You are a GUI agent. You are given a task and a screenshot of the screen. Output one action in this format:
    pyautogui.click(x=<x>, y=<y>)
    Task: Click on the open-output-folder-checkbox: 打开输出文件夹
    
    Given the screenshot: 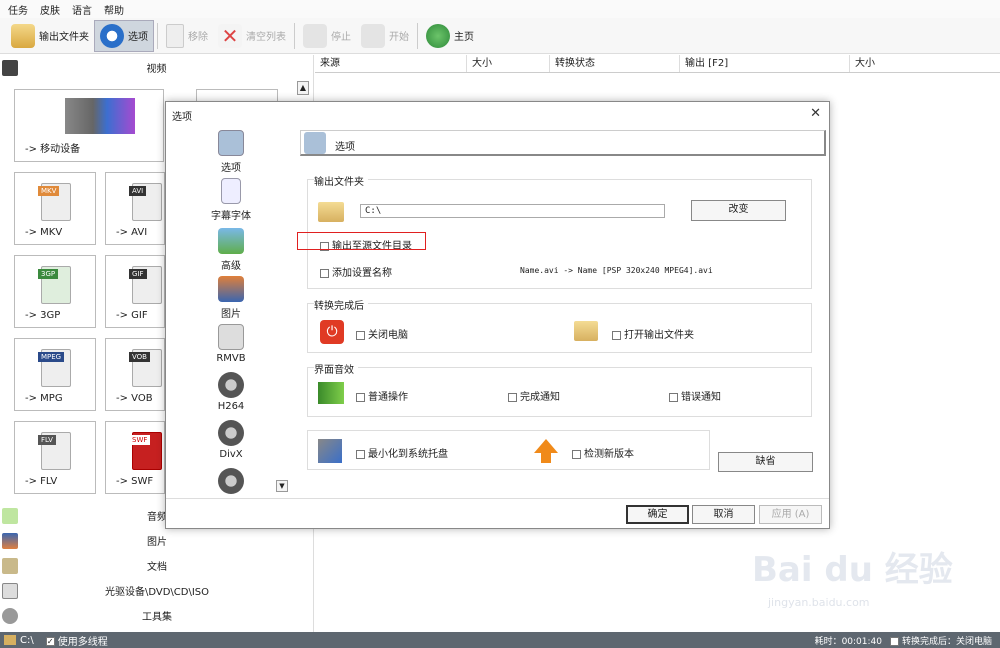 What is the action you would take?
    pyautogui.click(x=653, y=333)
    